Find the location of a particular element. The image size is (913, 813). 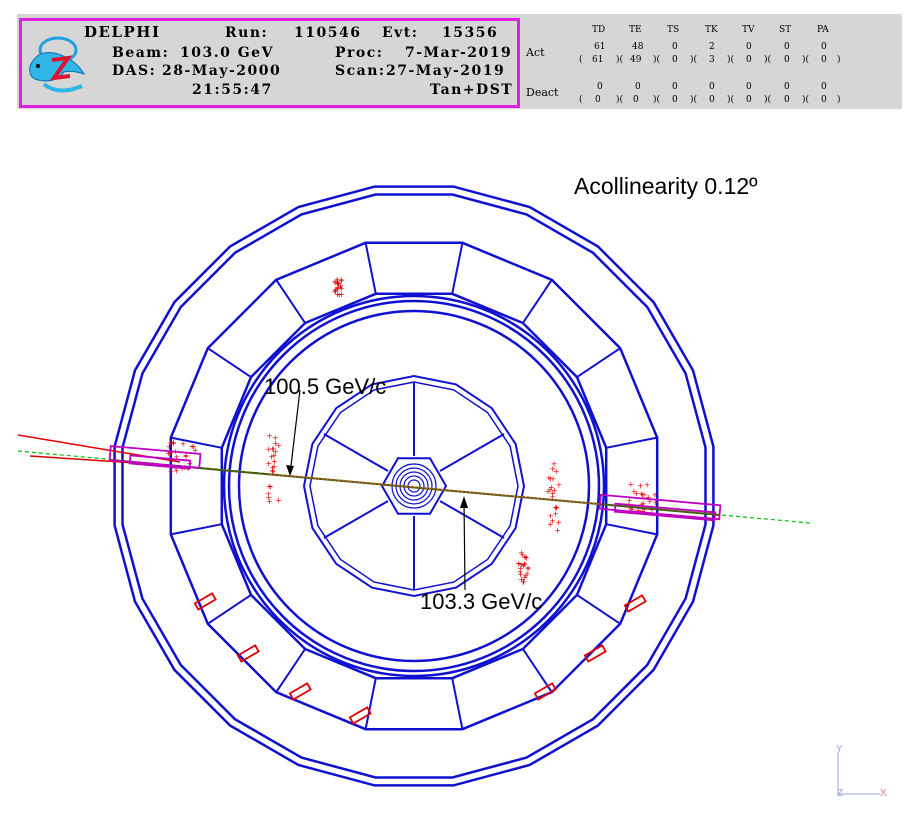

axis-gizmo: Y Z X is located at coordinates (861, 771).